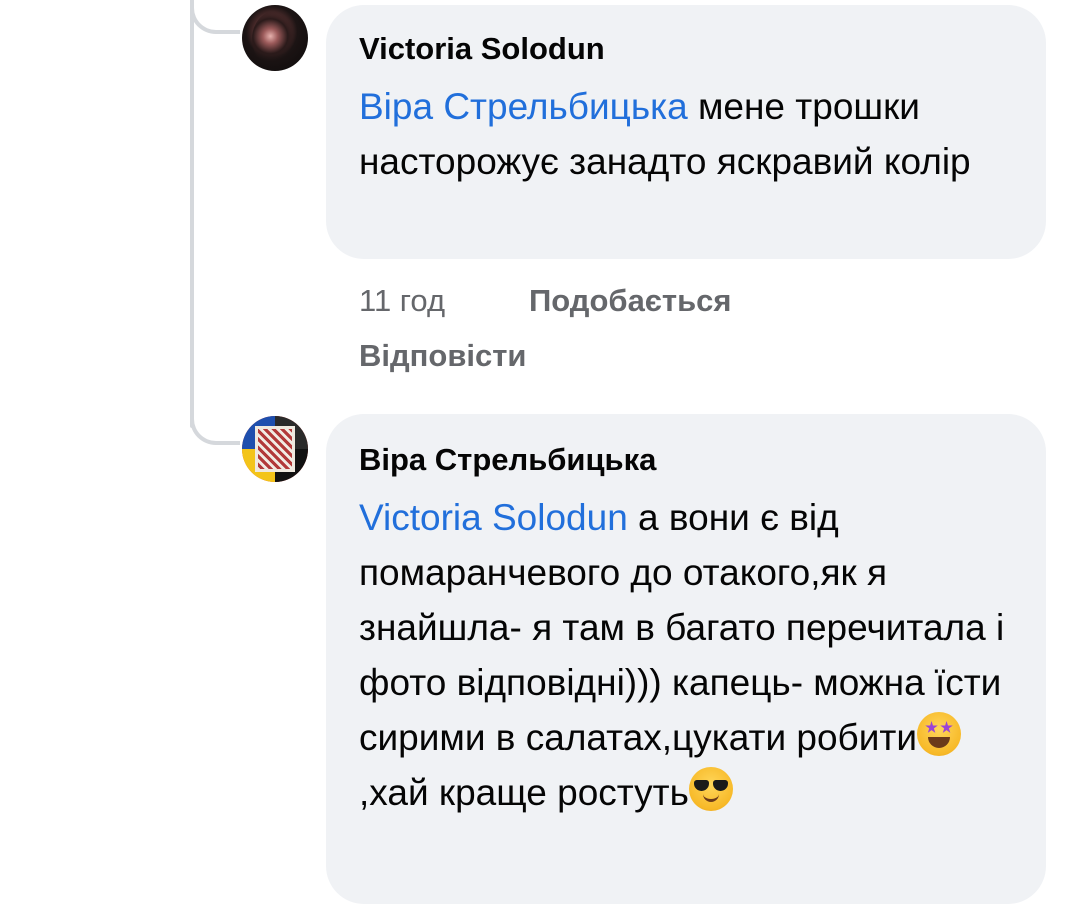 The image size is (1076, 904). Describe the element at coordinates (523, 106) in the screenshot. I see `mention-link: Віра Стрельбицька` at that location.